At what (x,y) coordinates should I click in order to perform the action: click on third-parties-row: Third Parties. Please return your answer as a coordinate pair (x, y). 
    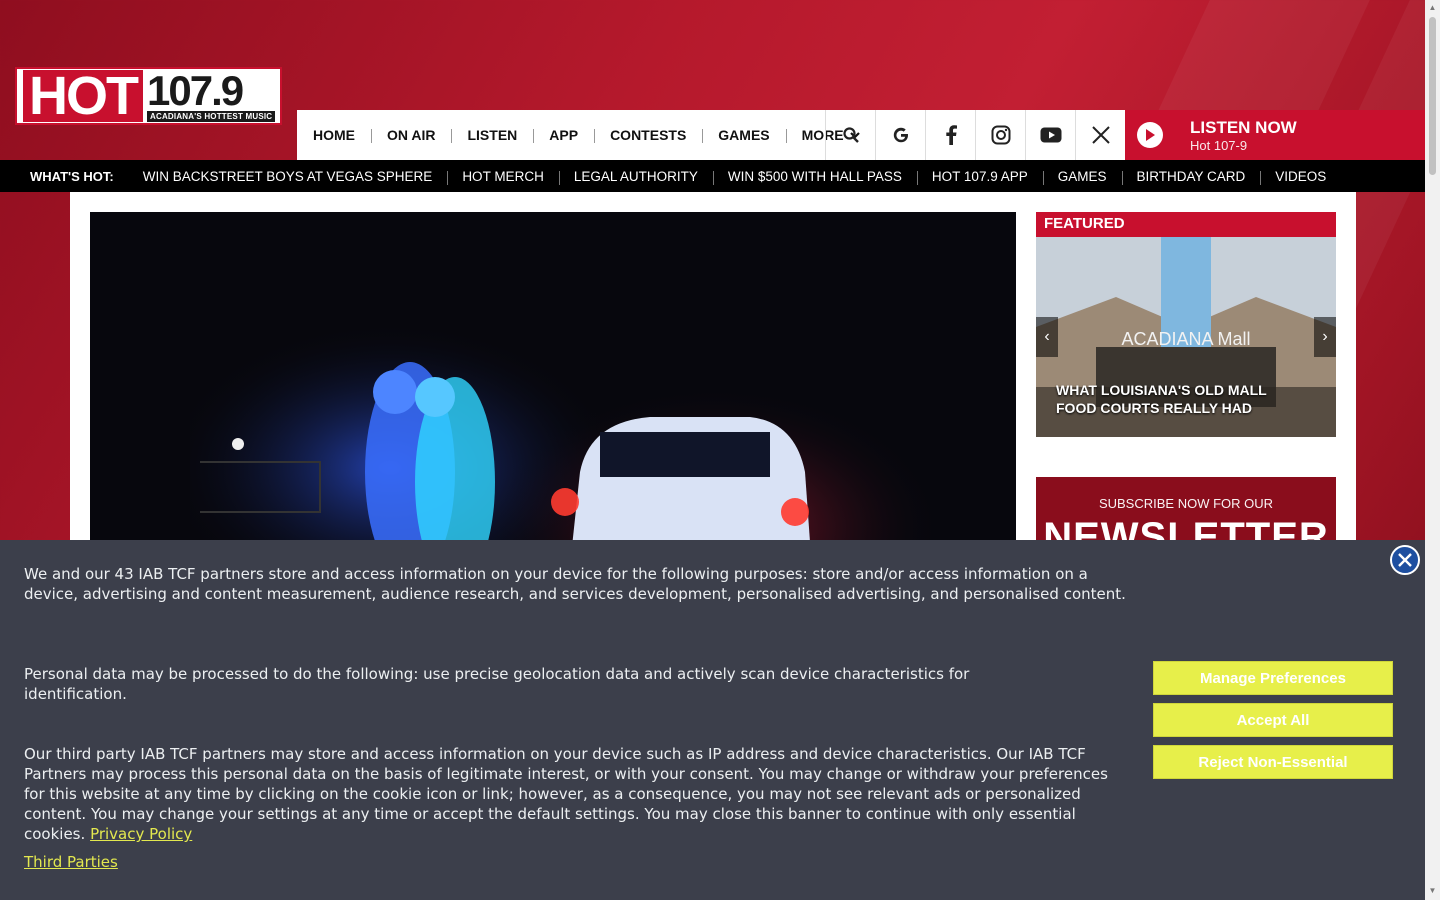
    Looking at the image, I should click on (575, 862).